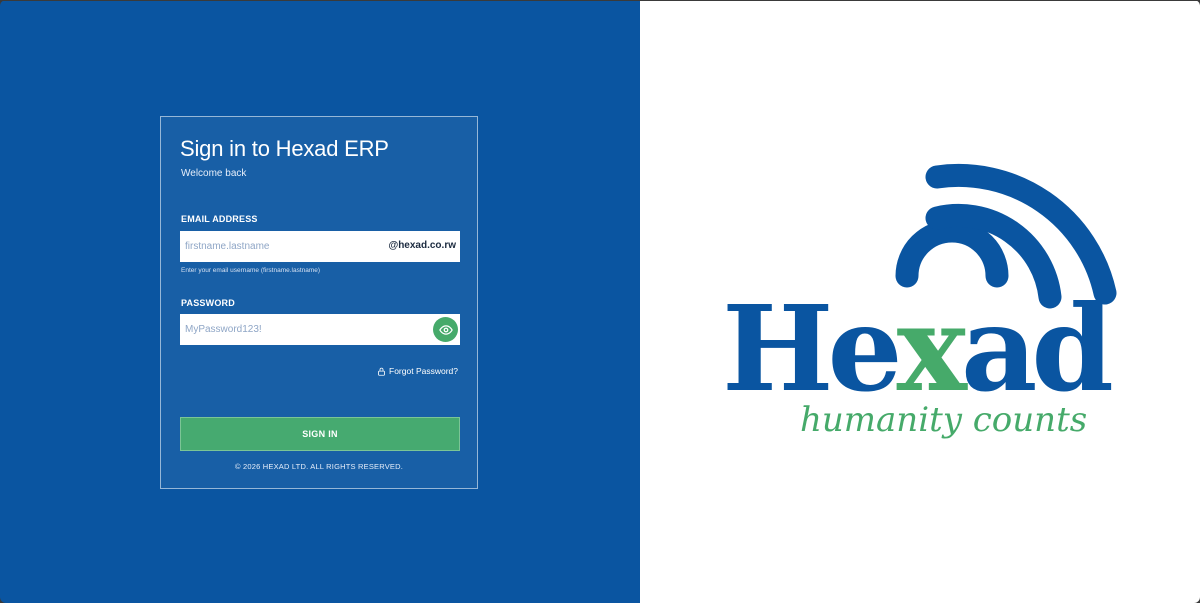 This screenshot has height=603, width=1200. What do you see at coordinates (423, 371) in the screenshot?
I see `forgot-password-label: Forgot Password?` at bounding box center [423, 371].